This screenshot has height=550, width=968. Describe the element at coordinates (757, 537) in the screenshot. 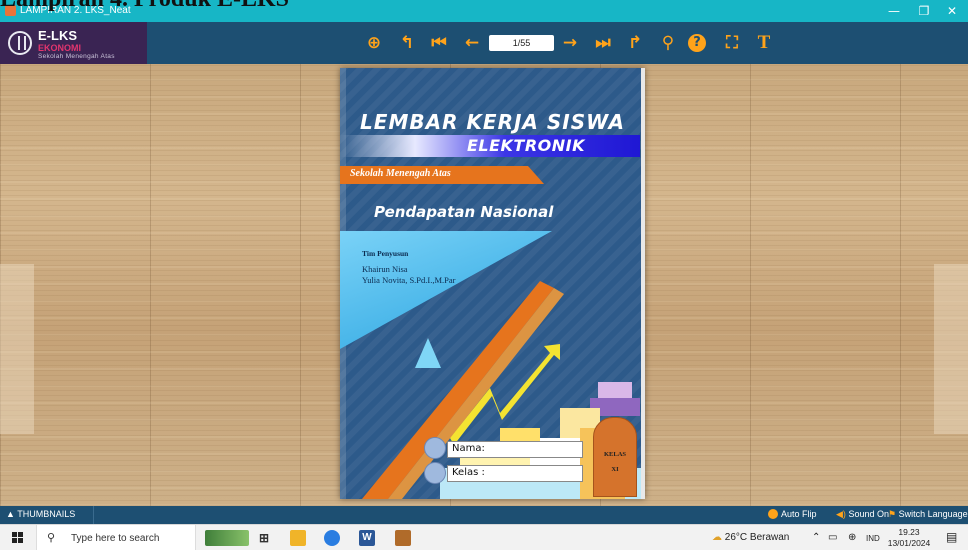

I see `weather-text: 26°C Berawan` at that location.